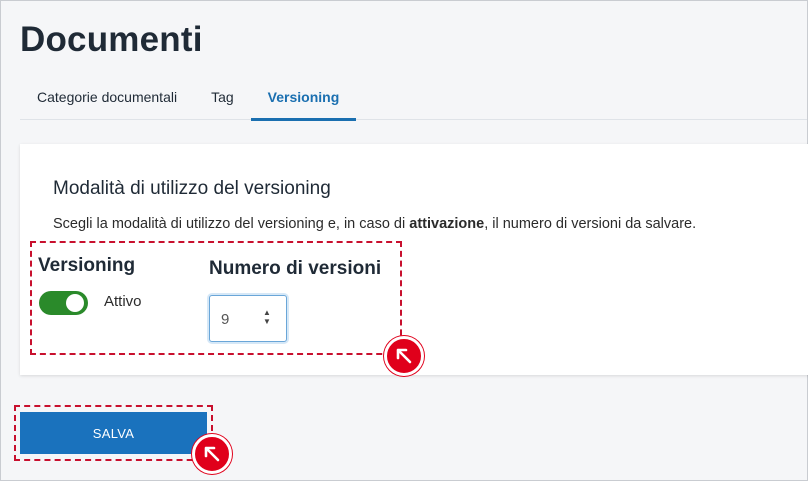 The width and height of the screenshot is (808, 481). What do you see at coordinates (107, 101) in the screenshot?
I see `tab-categorie-documentali: Categorie documentali` at bounding box center [107, 101].